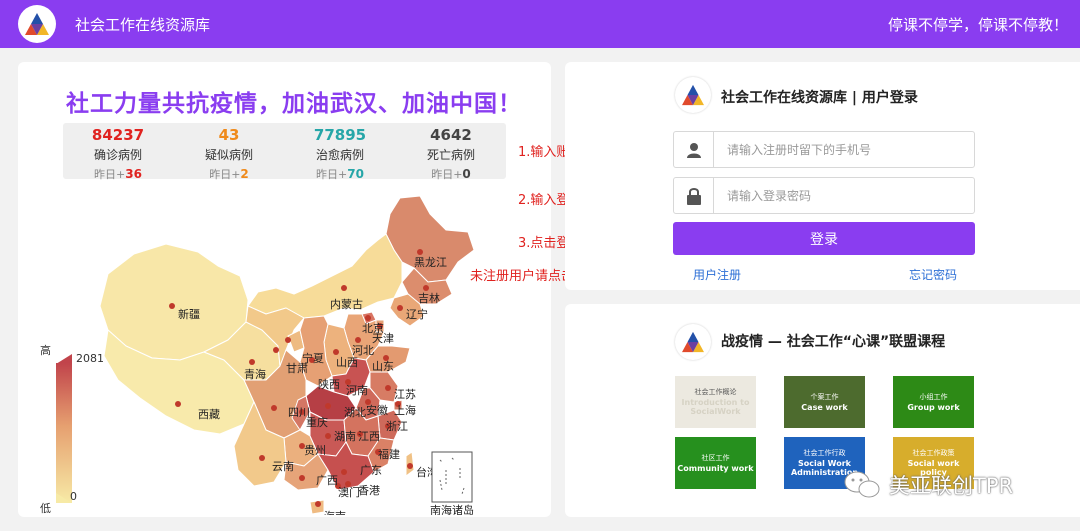 The height and width of the screenshot is (531, 1080). I want to click on province-label: 福建, so click(389, 454).